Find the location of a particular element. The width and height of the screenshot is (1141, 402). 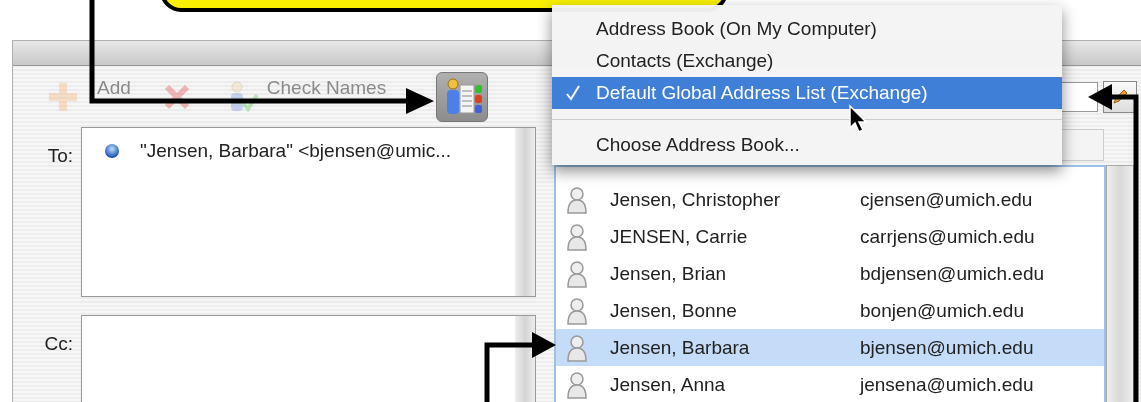

contact-email: jensena@umich.edu is located at coordinates (947, 384).